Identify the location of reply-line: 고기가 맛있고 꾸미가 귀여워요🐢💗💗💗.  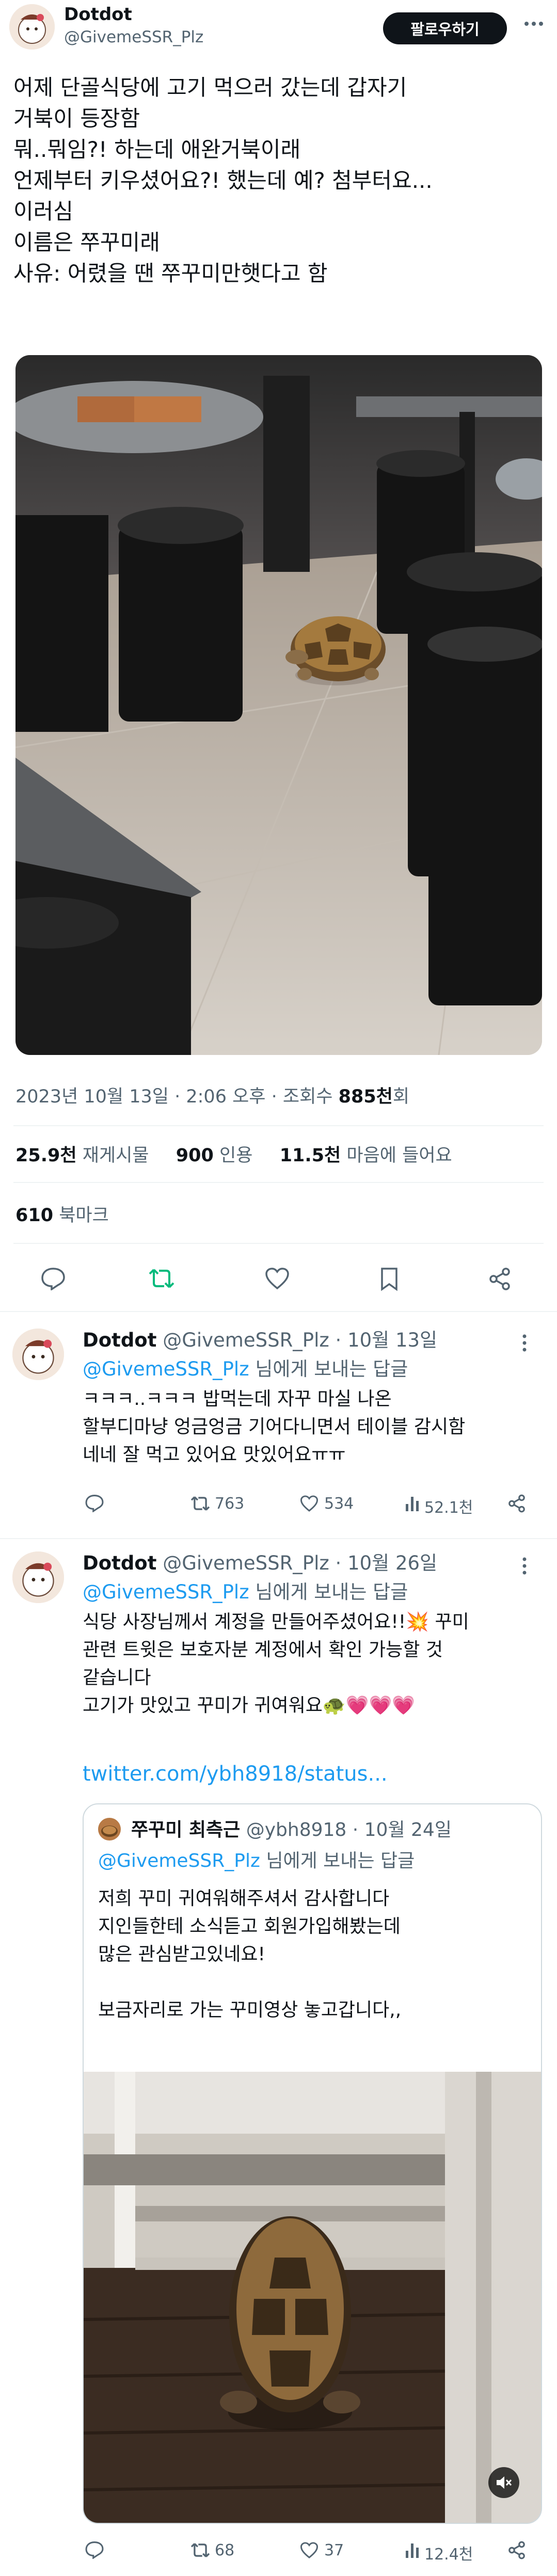
(250, 1705).